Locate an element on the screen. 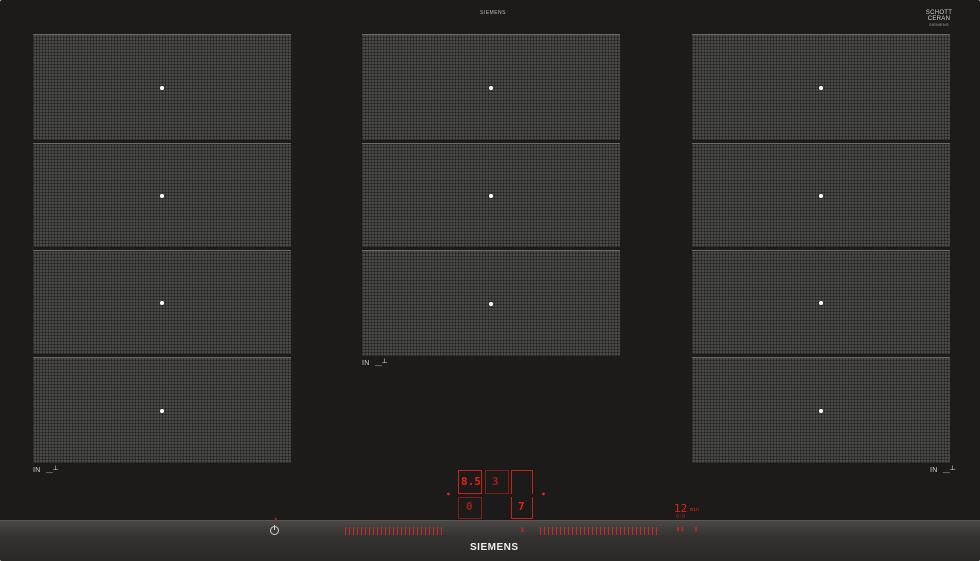  left-indicator-icon: • is located at coordinates (448, 494).